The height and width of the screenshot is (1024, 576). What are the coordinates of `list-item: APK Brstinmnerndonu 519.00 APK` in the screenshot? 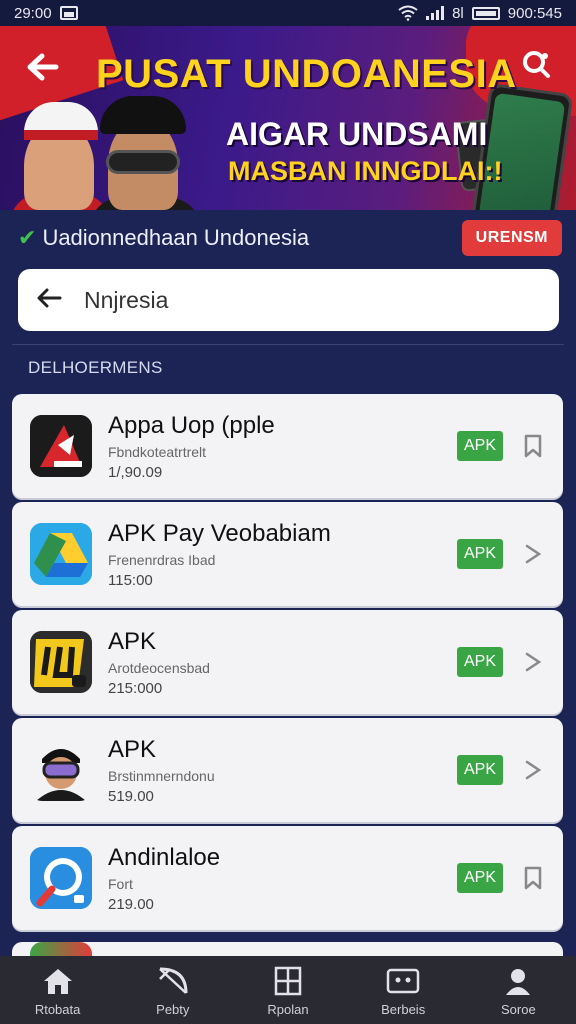 It's located at (287, 770).